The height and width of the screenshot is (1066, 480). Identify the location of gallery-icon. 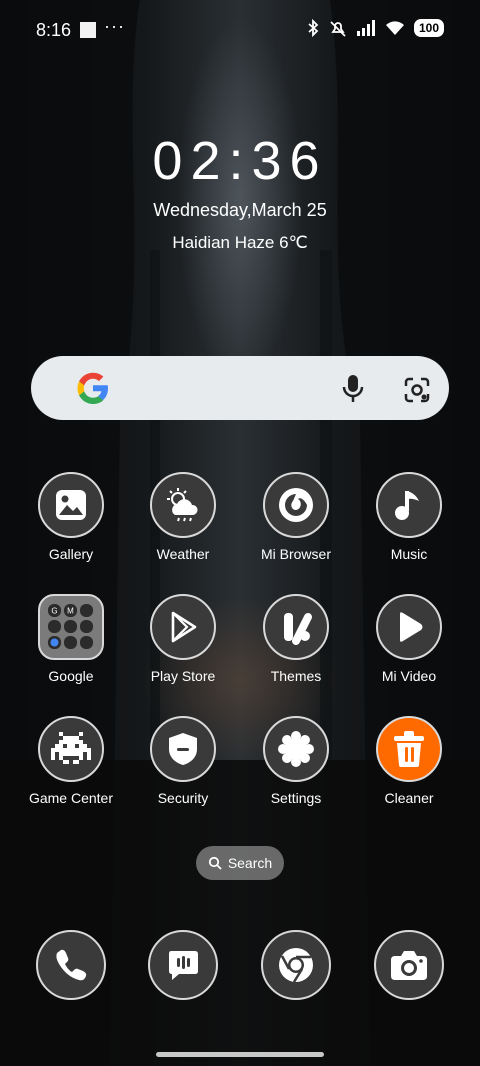
(71, 505).